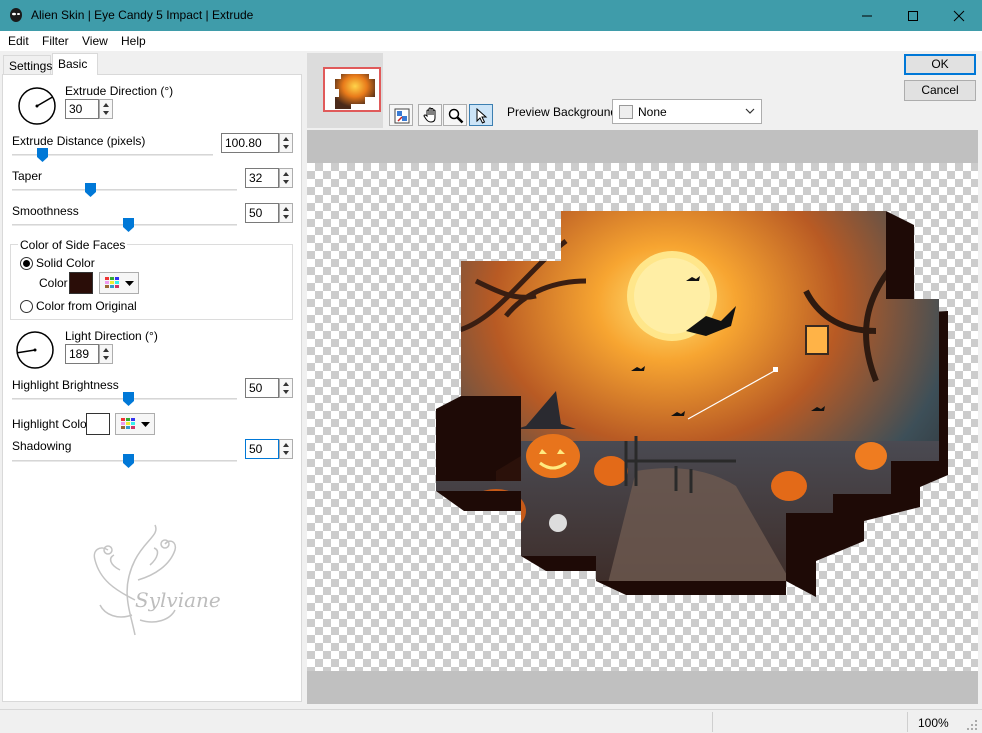  What do you see at coordinates (687, 111) in the screenshot?
I see `preview-background-select: None` at bounding box center [687, 111].